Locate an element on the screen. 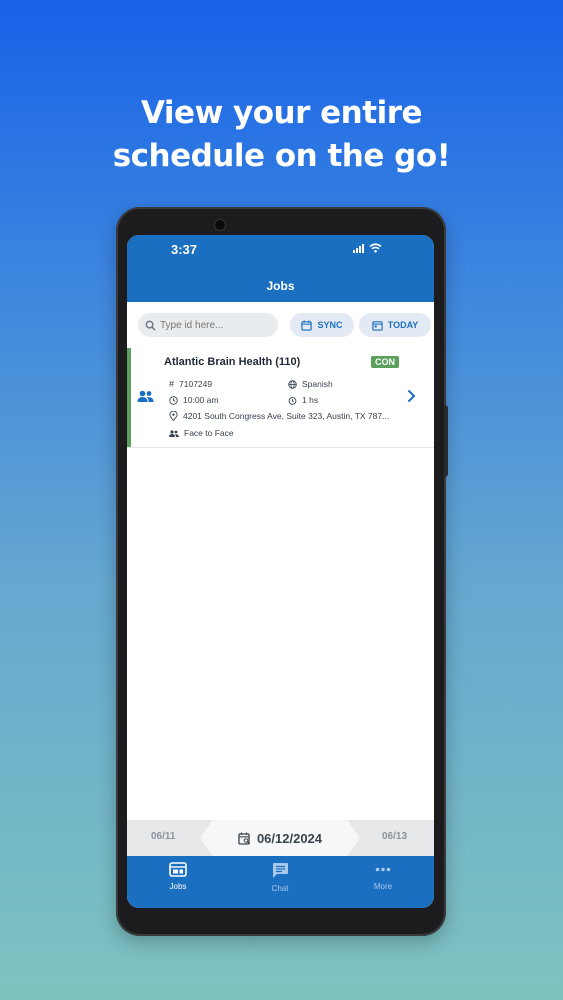 The image size is (563, 1000). status-badge: CON is located at coordinates (385, 362).